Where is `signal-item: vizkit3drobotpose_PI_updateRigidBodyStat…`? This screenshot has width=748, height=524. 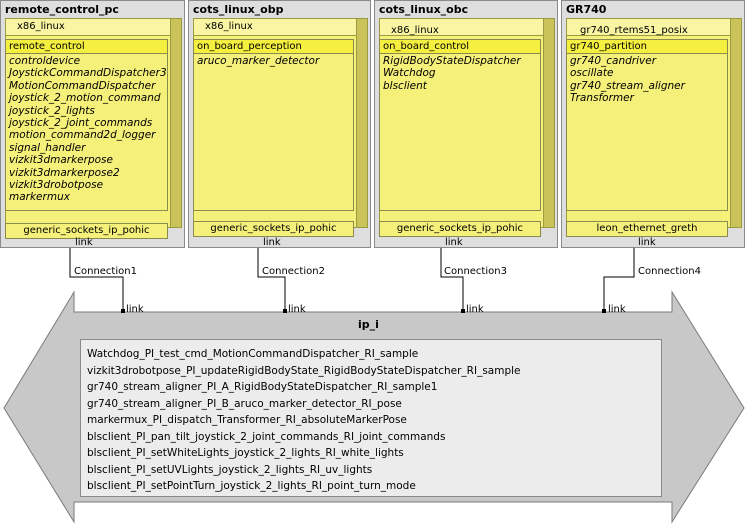
signal-item: vizkit3drobotpose_PI_updateRigidBodyStat… is located at coordinates (374, 371).